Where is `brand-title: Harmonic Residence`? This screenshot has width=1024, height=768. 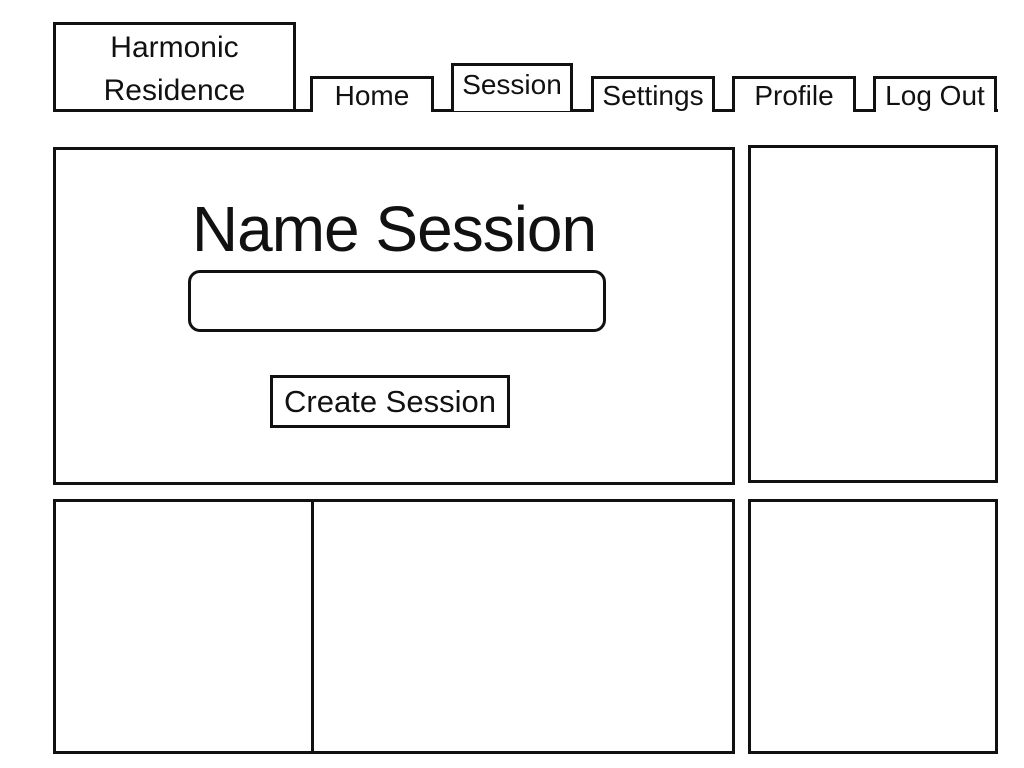 brand-title: Harmonic Residence is located at coordinates (174, 68).